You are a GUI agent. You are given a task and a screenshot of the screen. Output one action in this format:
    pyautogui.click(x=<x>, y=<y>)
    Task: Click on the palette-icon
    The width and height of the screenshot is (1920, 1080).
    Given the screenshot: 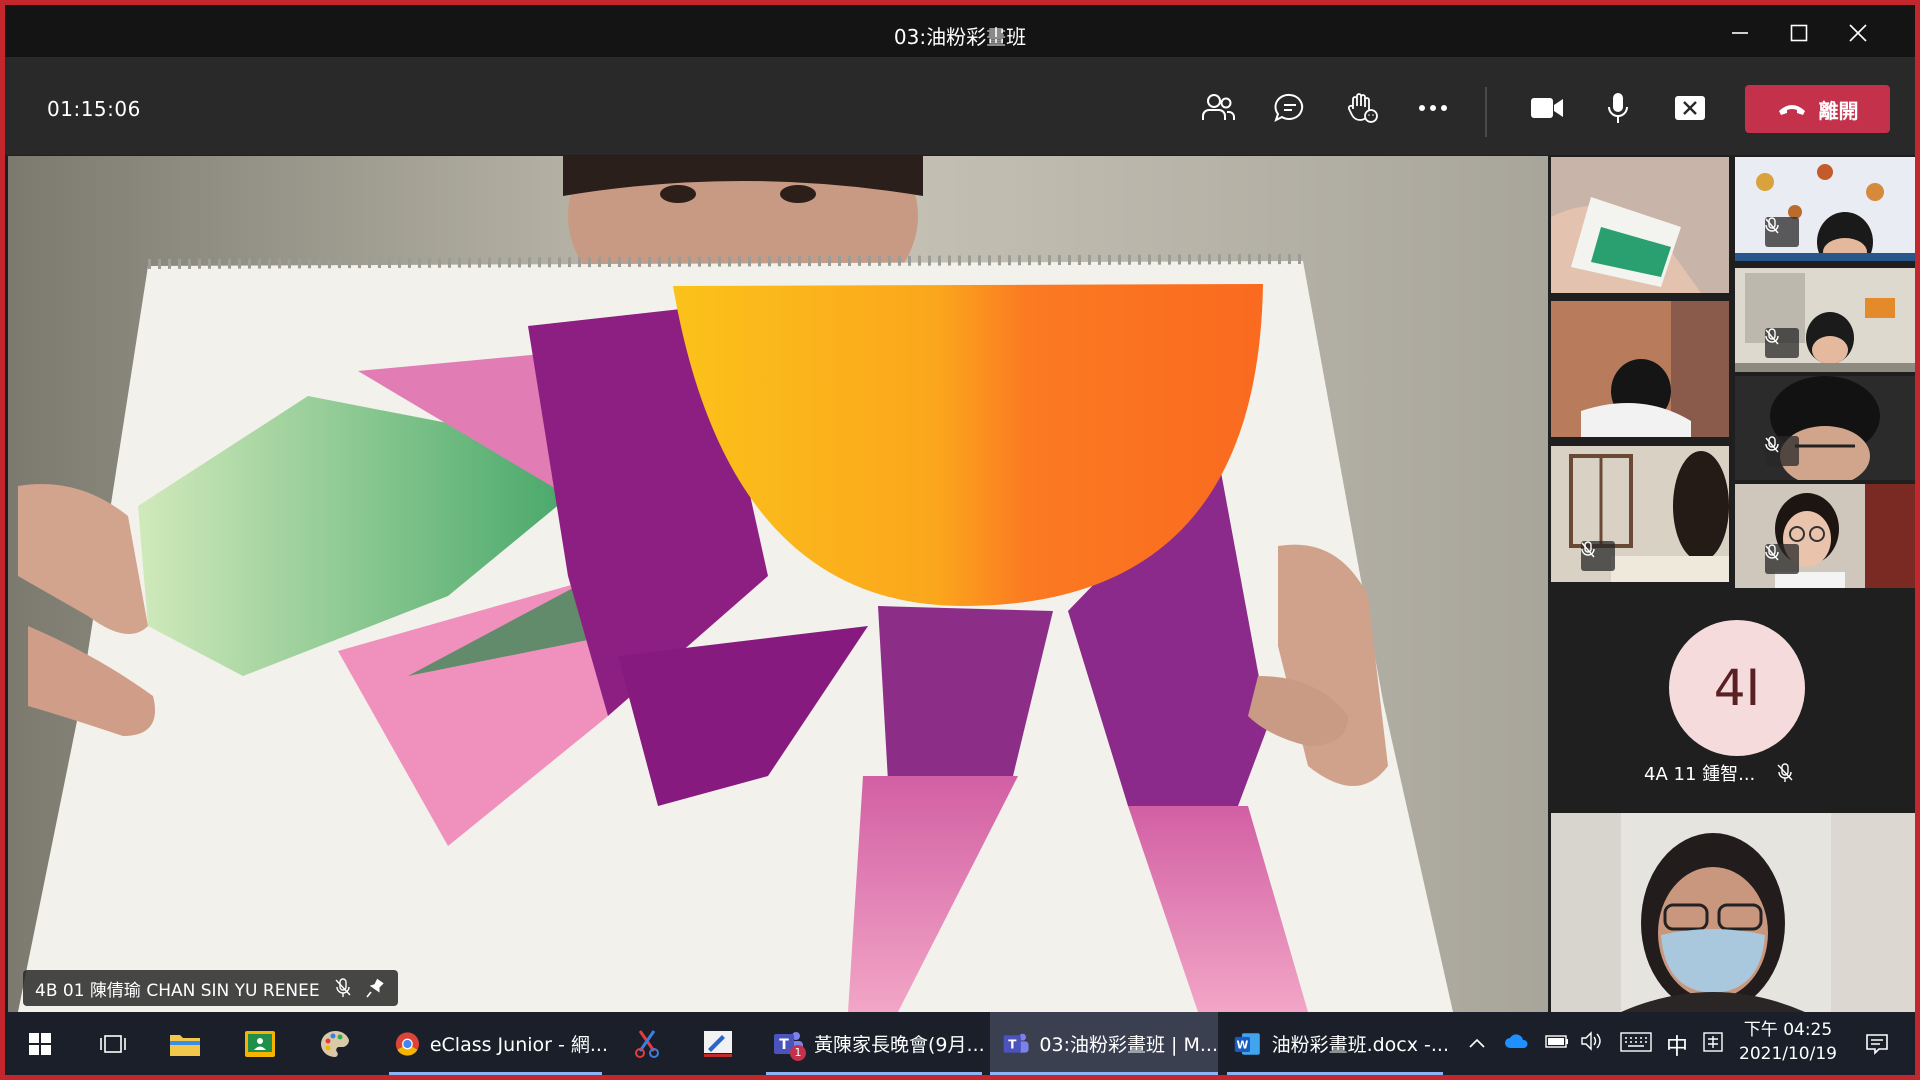 What is the action you would take?
    pyautogui.click(x=335, y=1043)
    